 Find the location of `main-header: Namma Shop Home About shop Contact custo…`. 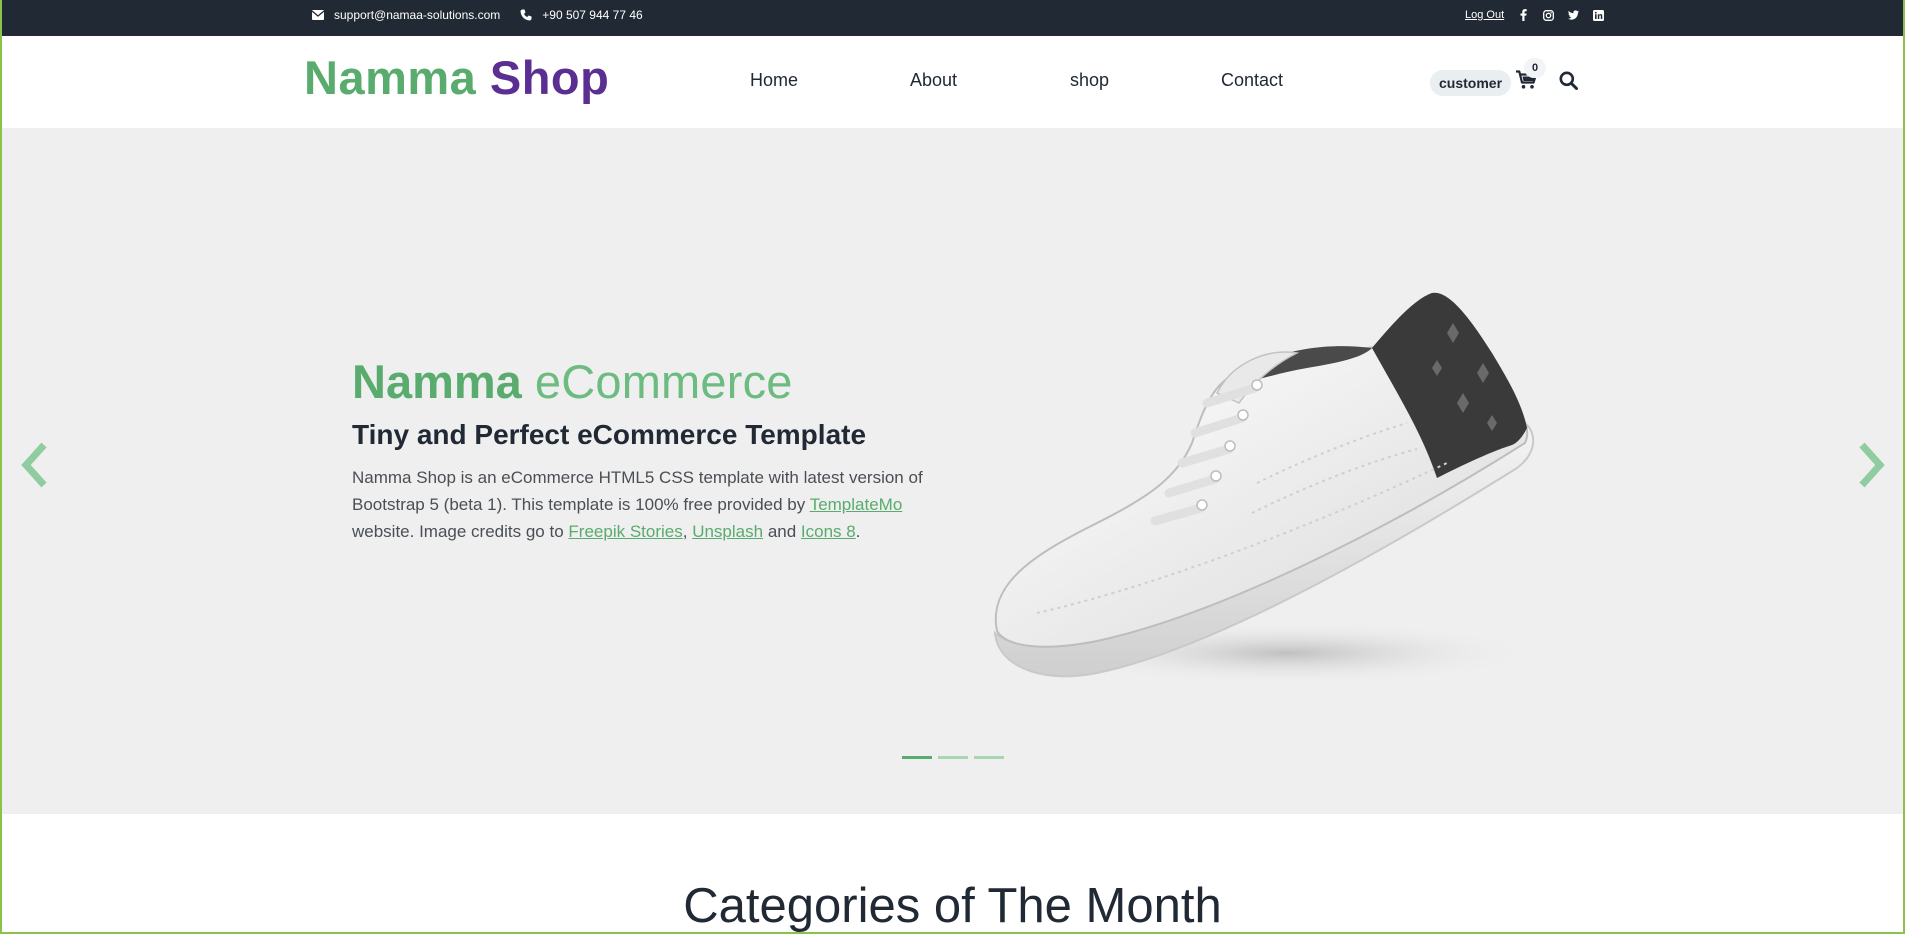

main-header: Namma Shop Home About shop Contact custo… is located at coordinates (952, 82).